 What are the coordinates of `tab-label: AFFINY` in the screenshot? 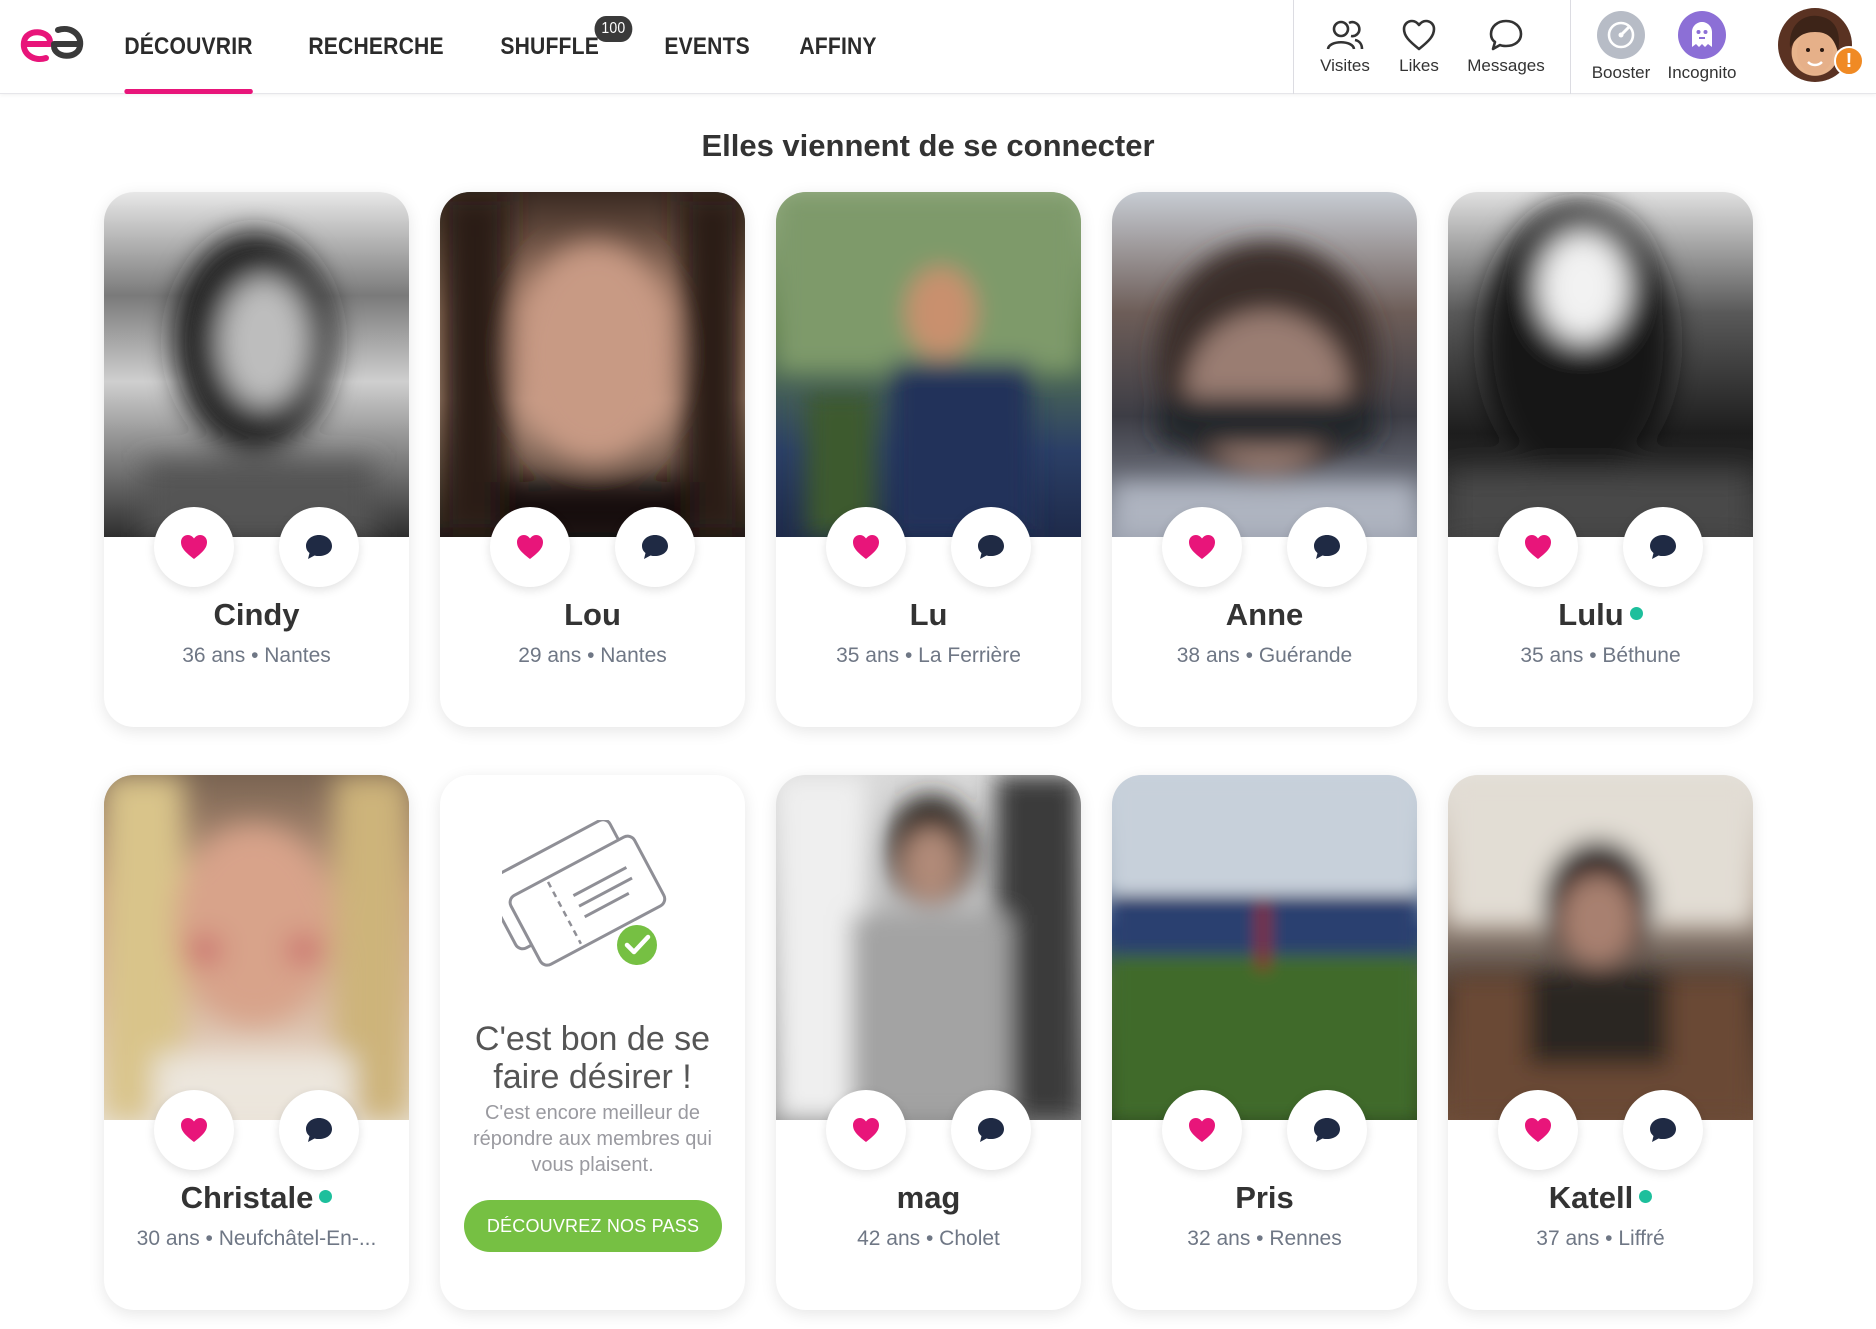 It's located at (838, 46).